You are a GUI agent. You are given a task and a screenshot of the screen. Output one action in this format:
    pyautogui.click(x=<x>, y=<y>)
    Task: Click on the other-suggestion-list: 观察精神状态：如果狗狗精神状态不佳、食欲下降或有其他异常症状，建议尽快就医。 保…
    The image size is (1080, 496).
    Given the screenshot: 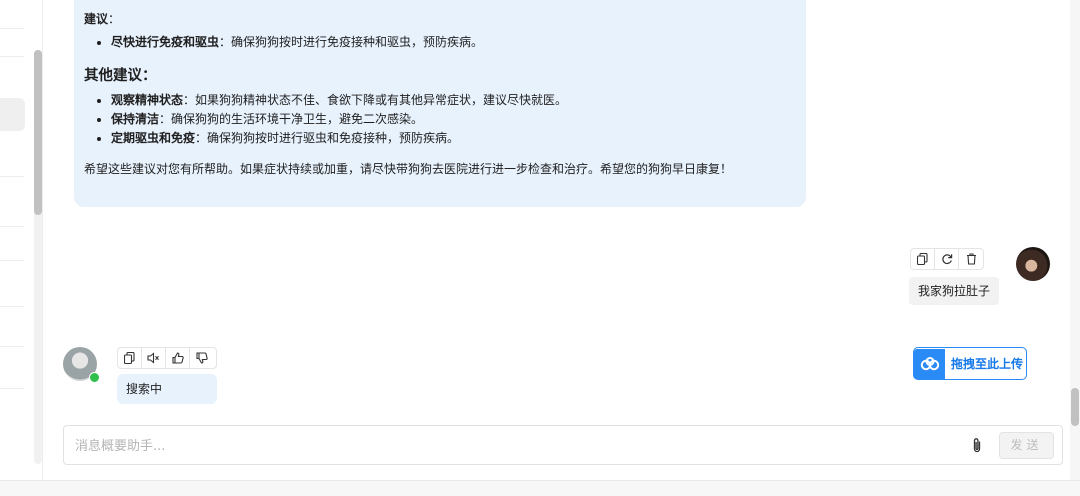 What is the action you would take?
    pyautogui.click(x=440, y=119)
    